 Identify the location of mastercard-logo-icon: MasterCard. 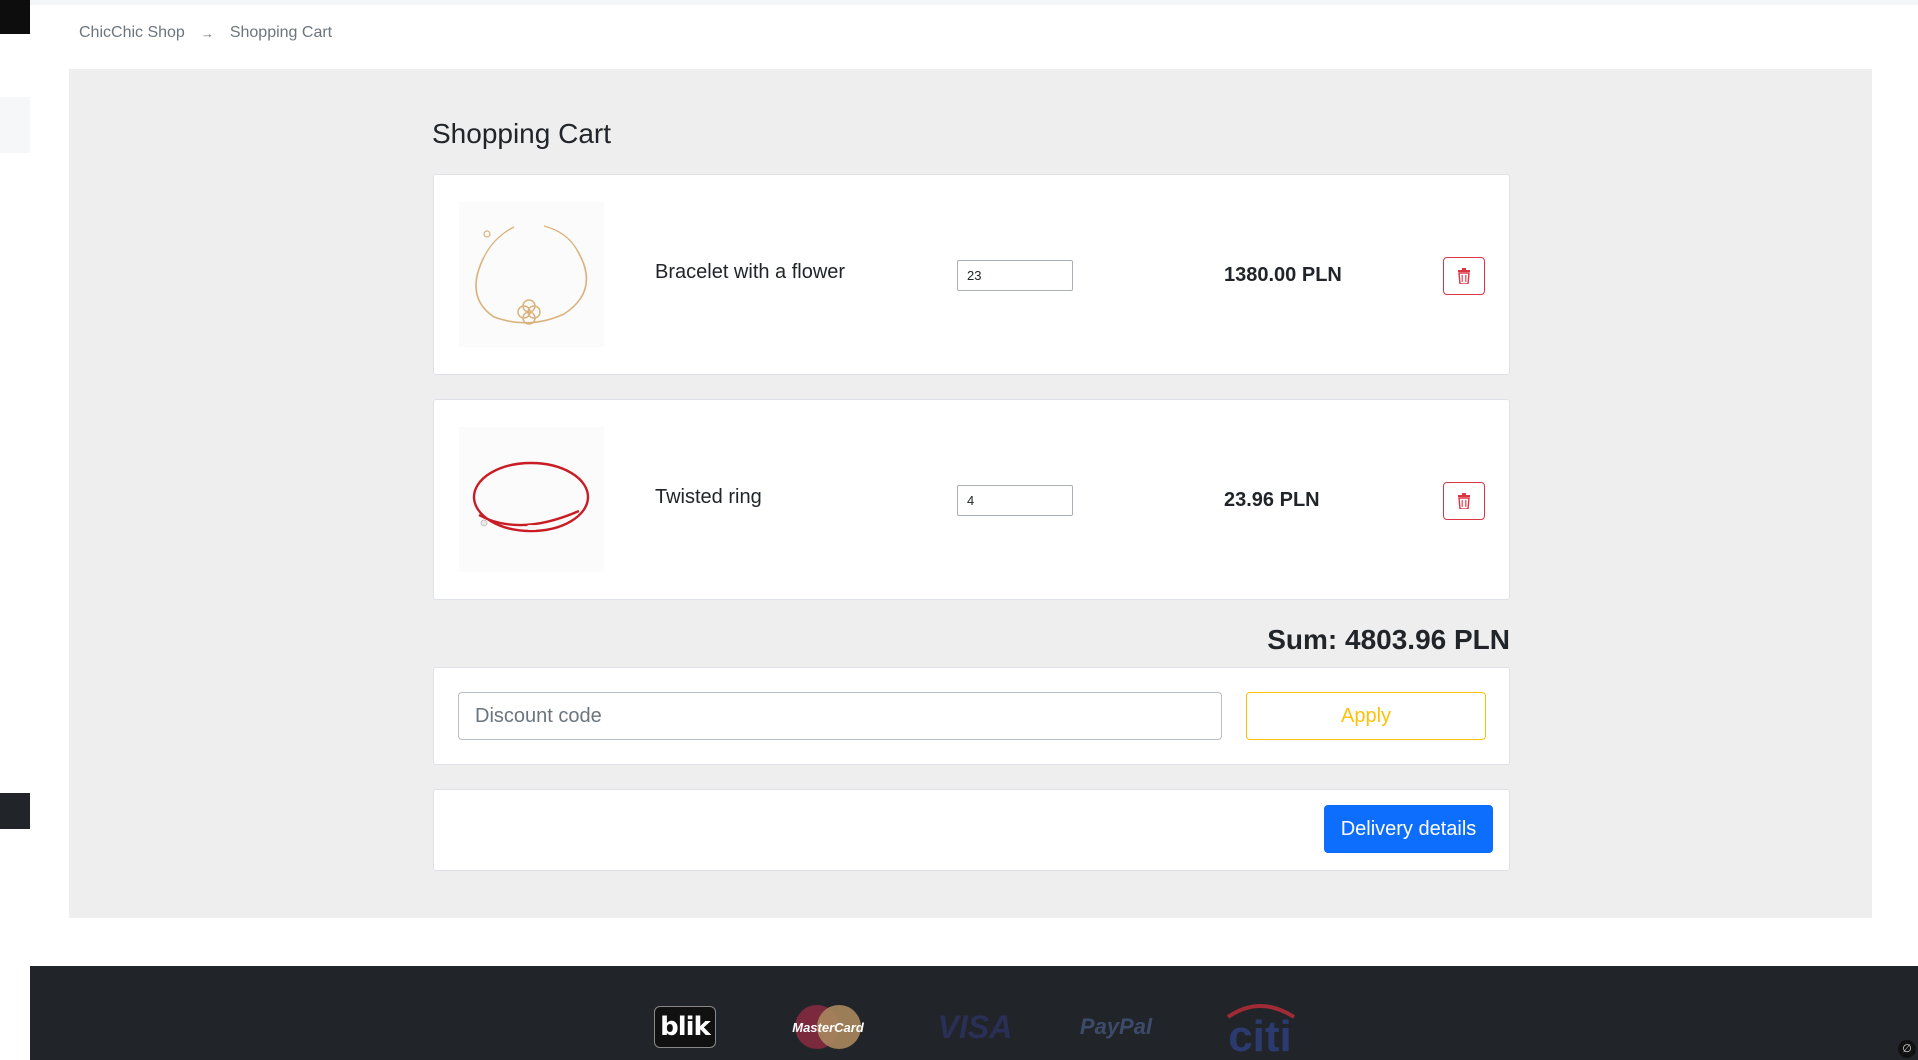
(828, 1027).